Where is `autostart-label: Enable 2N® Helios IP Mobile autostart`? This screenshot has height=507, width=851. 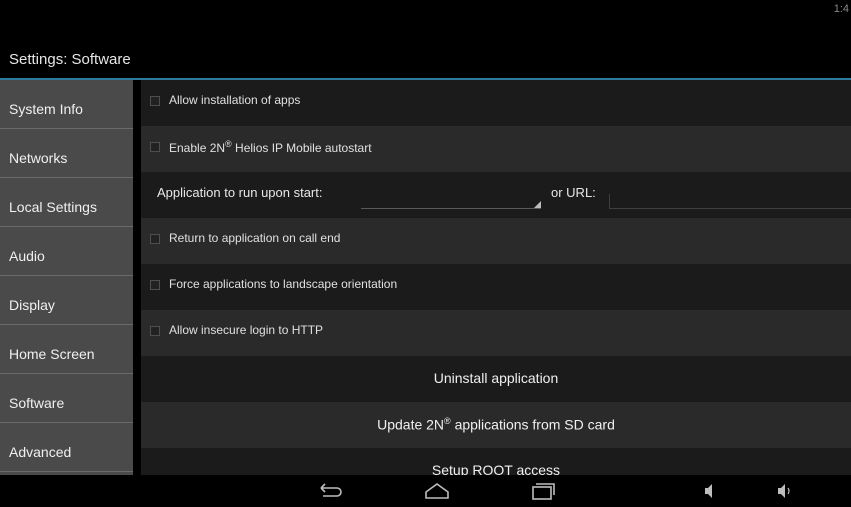 autostart-label: Enable 2N® Helios IP Mobile autostart is located at coordinates (270, 147).